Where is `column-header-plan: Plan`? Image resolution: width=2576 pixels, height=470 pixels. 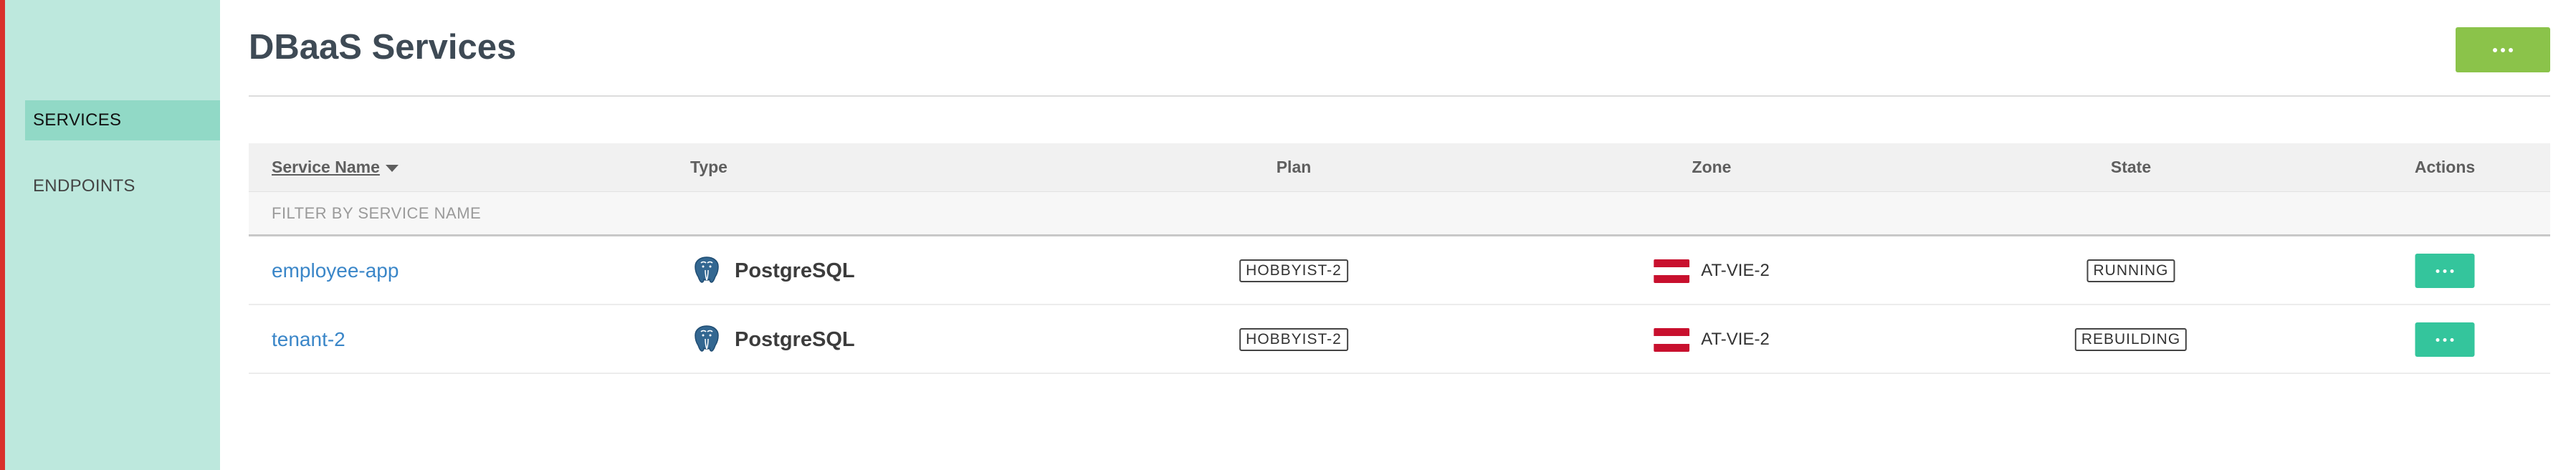
column-header-plan: Plan is located at coordinates (1294, 167).